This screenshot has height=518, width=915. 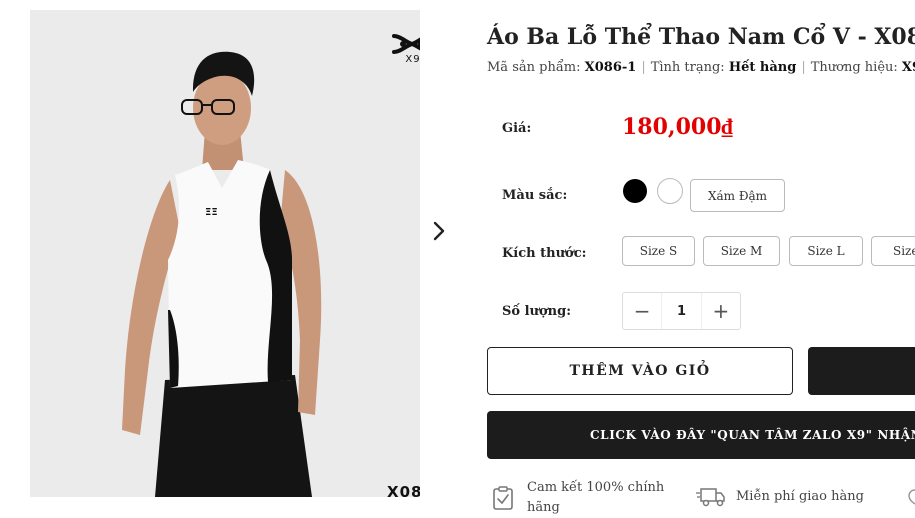 What do you see at coordinates (503, 498) in the screenshot?
I see `clipboard-check-icon` at bounding box center [503, 498].